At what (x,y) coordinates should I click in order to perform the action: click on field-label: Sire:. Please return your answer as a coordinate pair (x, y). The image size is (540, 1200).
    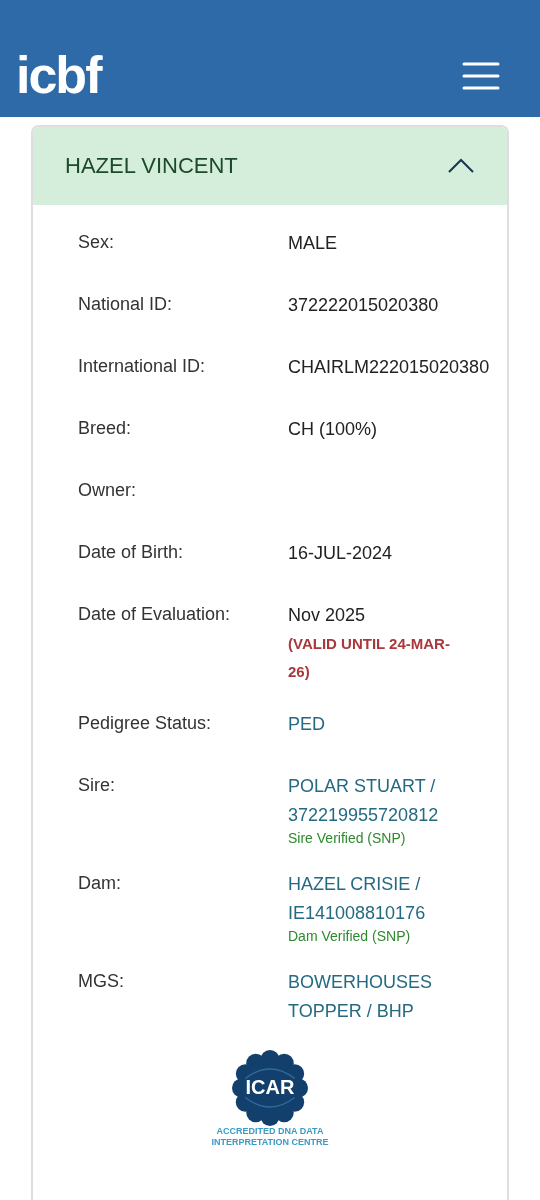
    Looking at the image, I should click on (97, 785).